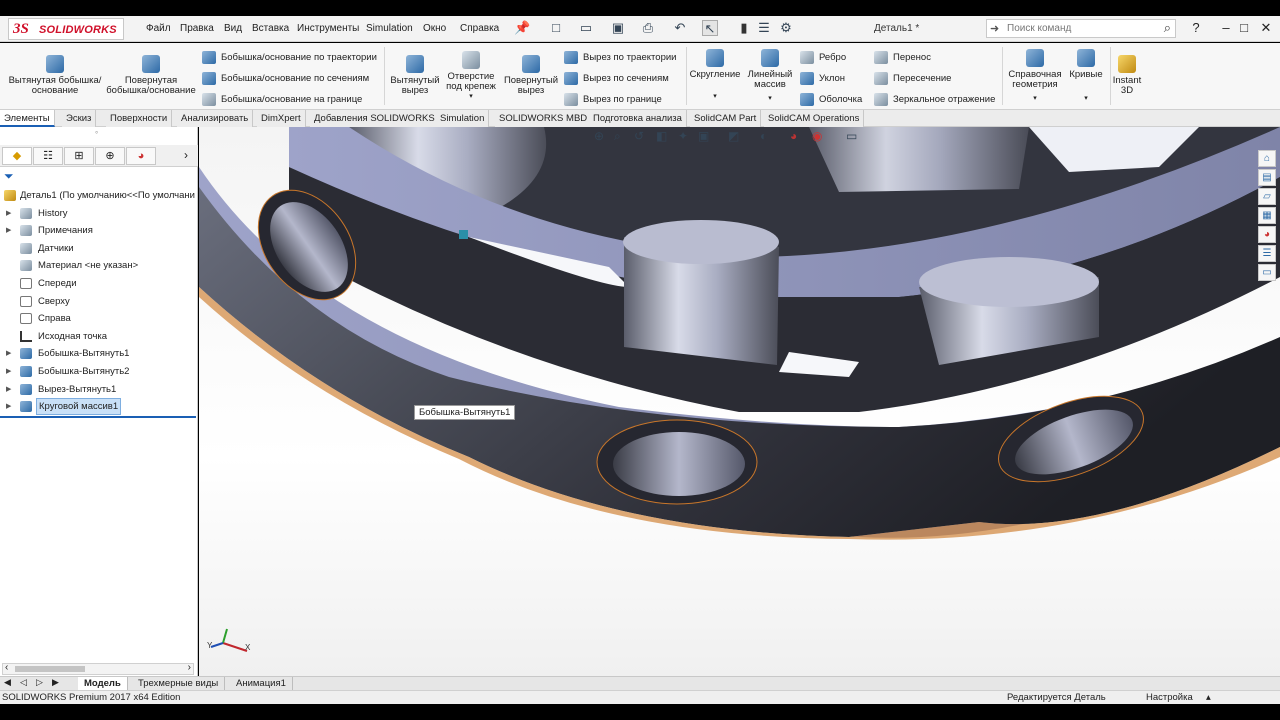 This screenshot has height=720, width=1280. Describe the element at coordinates (328, 28) in the screenshot. I see `menu-tools: Инструменты` at that location.